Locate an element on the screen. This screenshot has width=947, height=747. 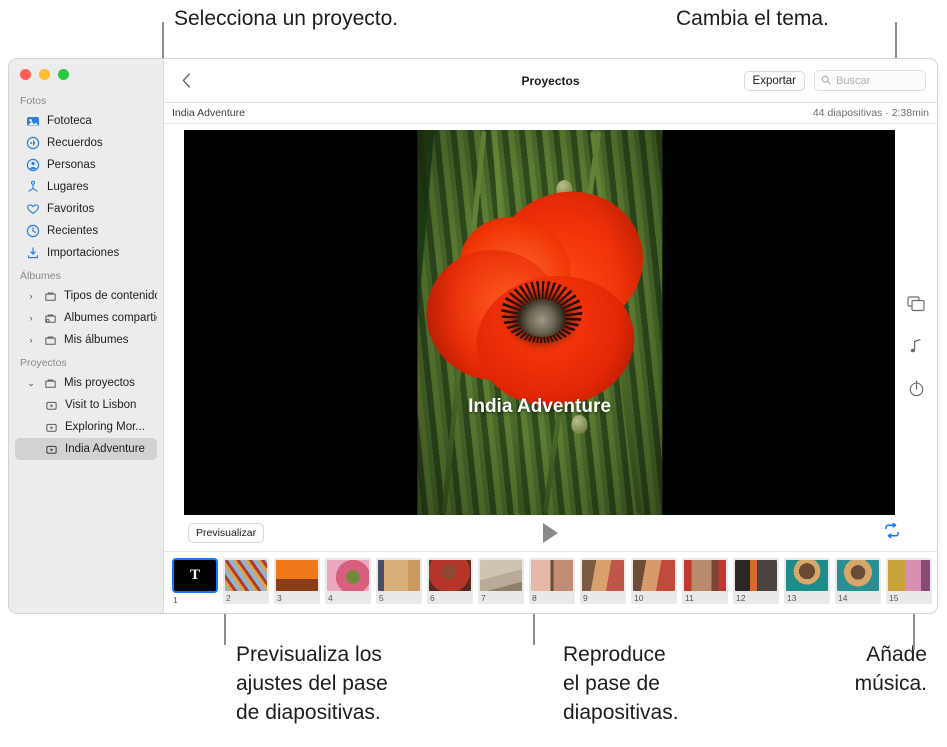
filmstrip-thumb: 13 is located at coordinates (807, 581).